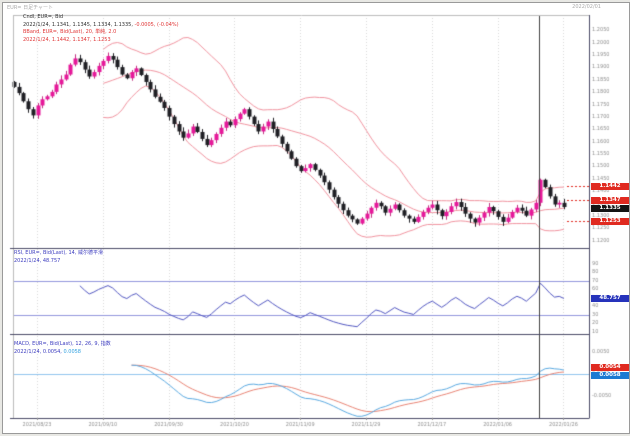  Describe the element at coordinates (610, 200) in the screenshot. I see `bb-middle-price-label: 1.1347` at that location.